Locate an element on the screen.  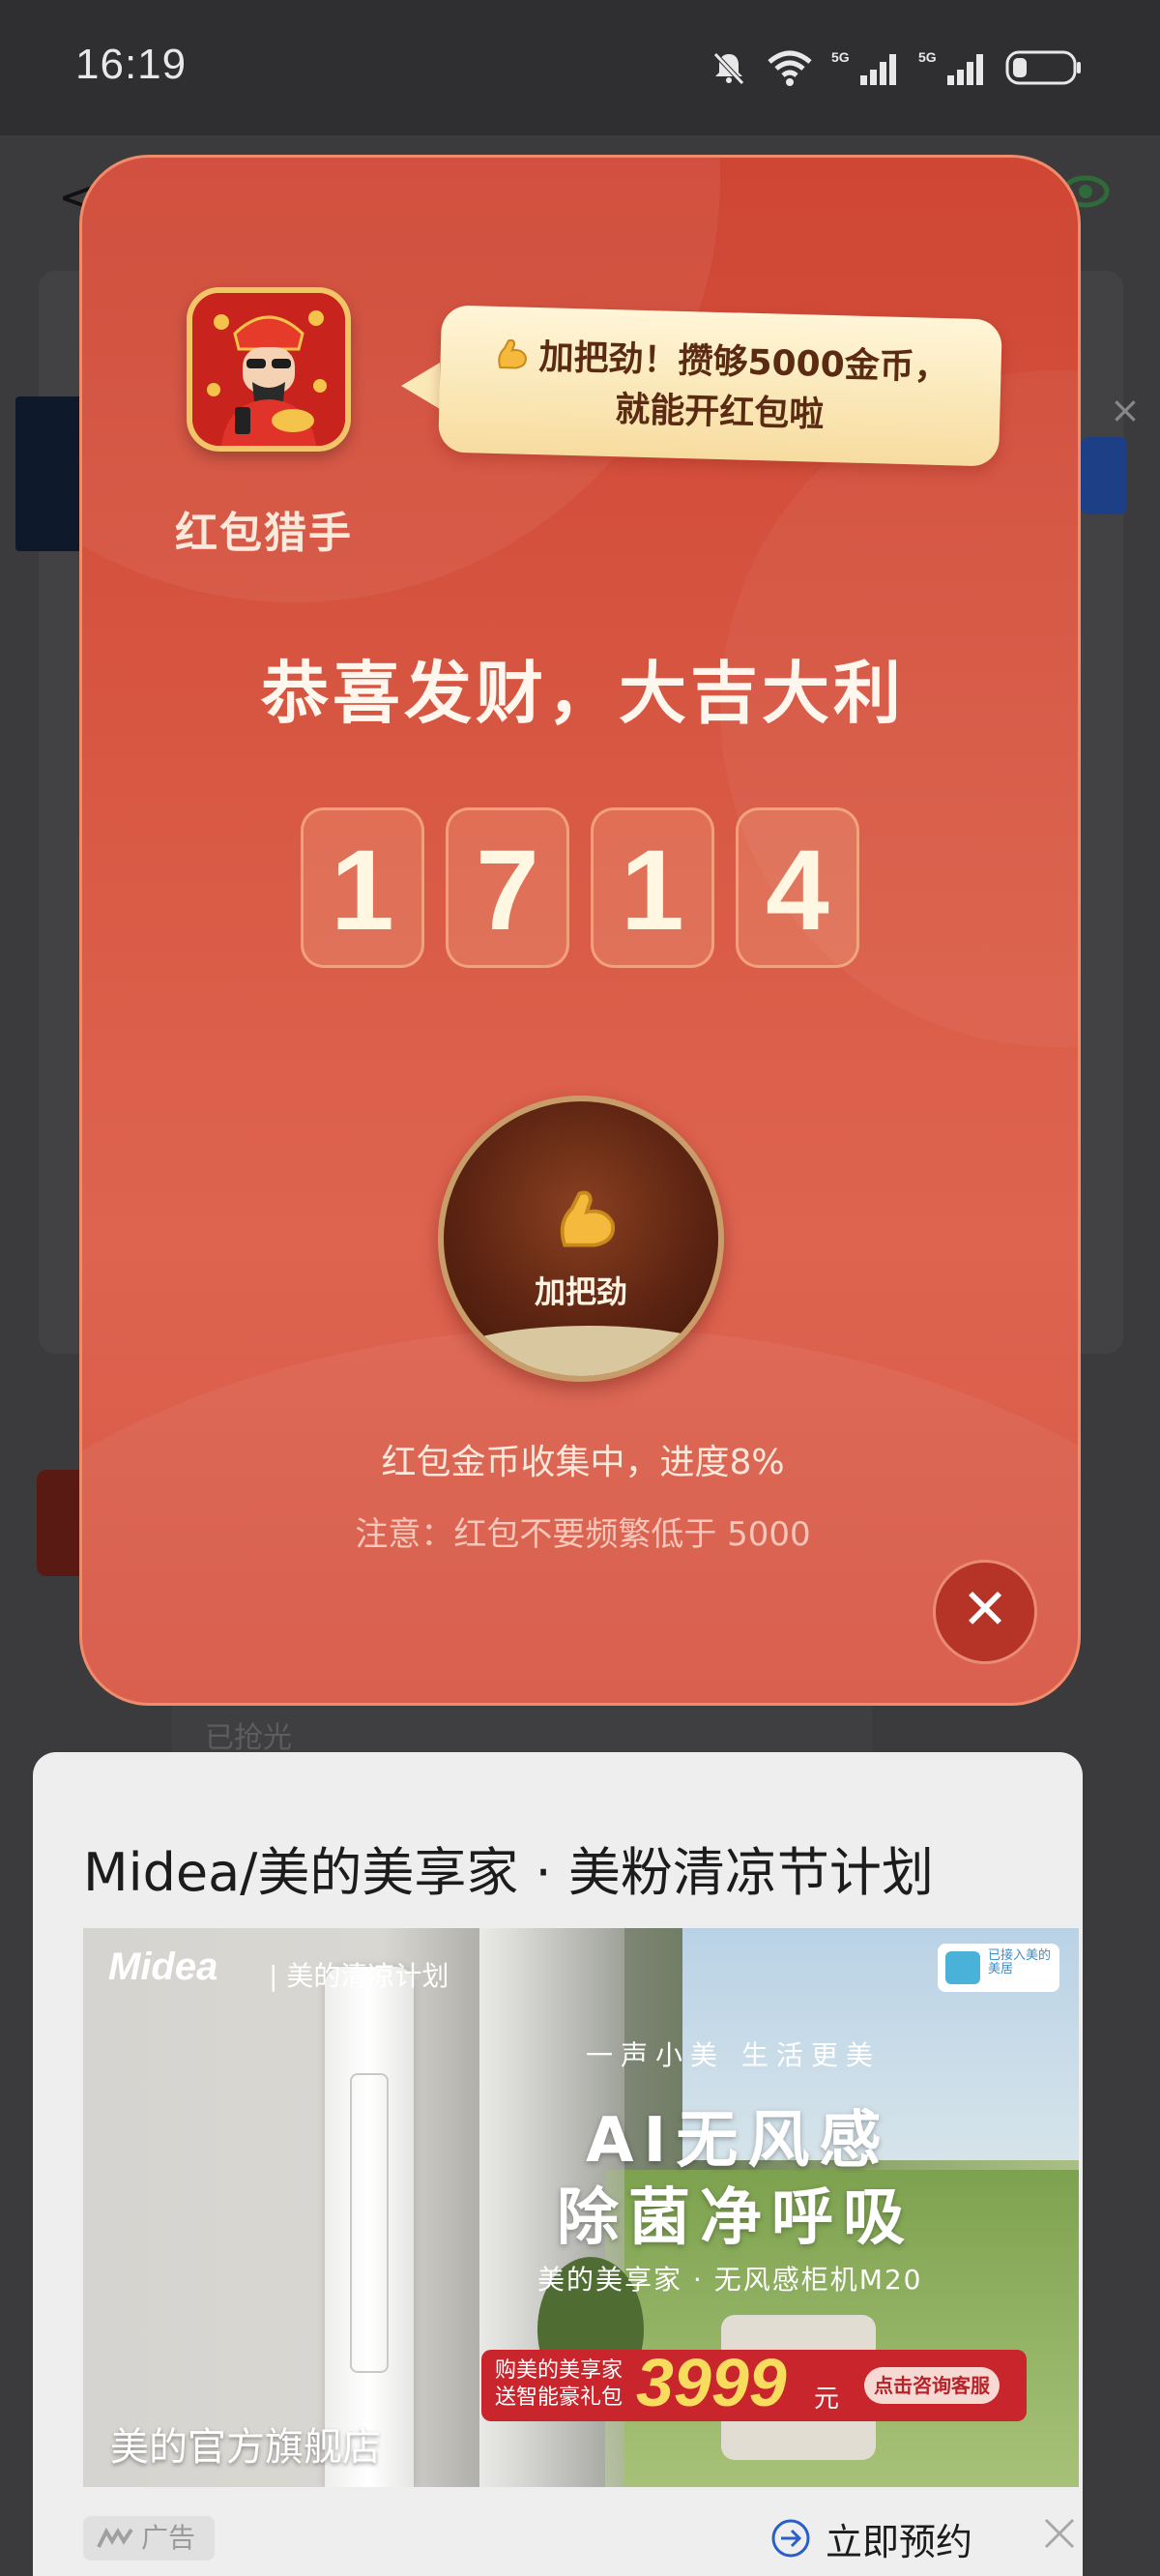
ad-tag-label: 广告 is located at coordinates (169, 2538).